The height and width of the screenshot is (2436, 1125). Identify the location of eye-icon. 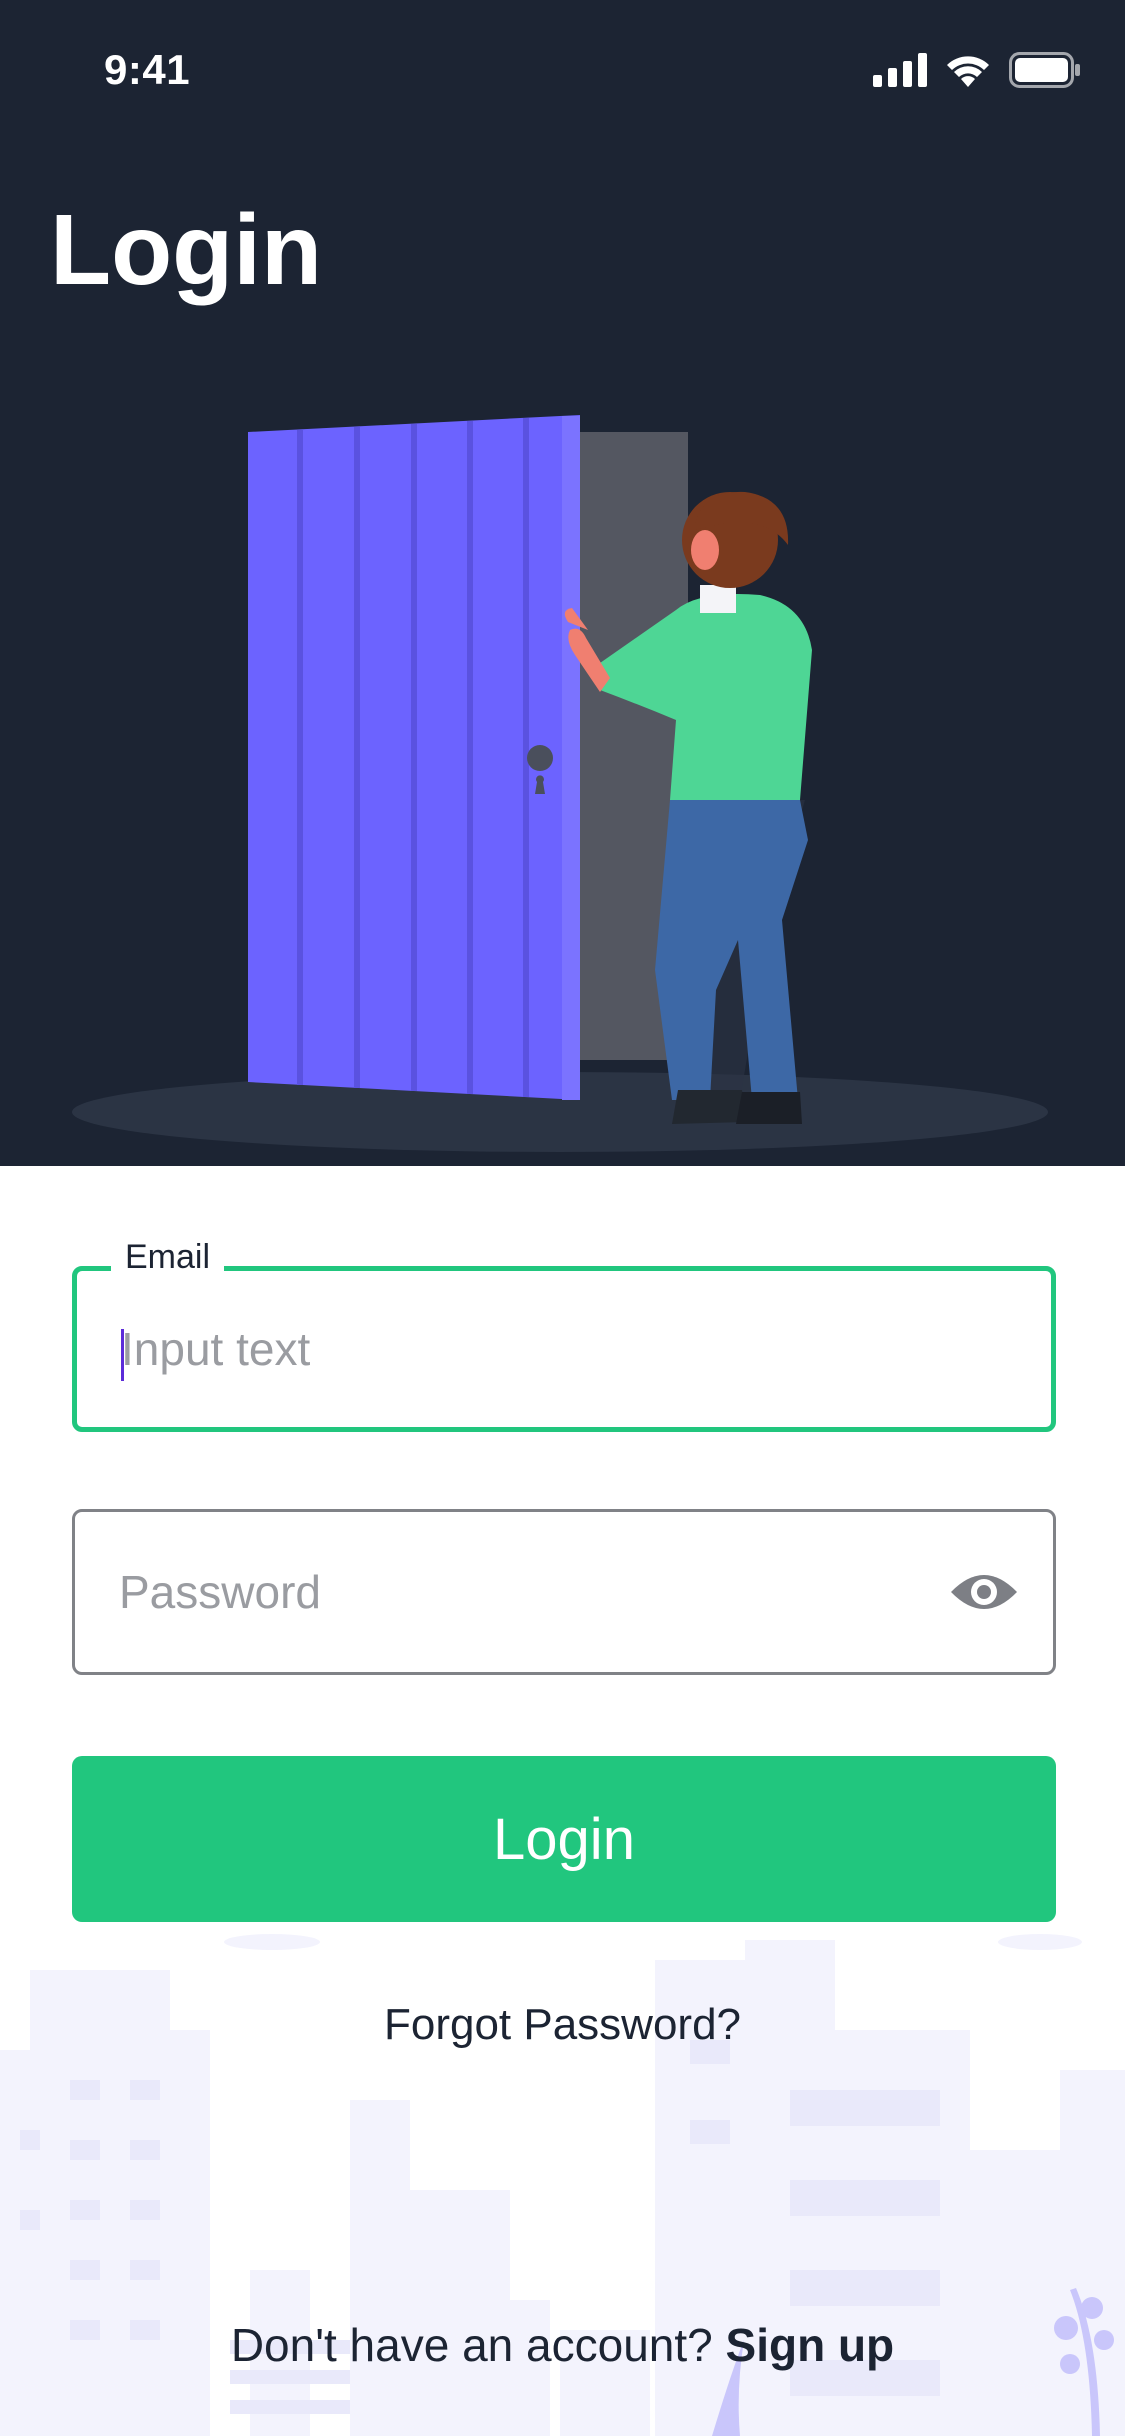
(984, 1592).